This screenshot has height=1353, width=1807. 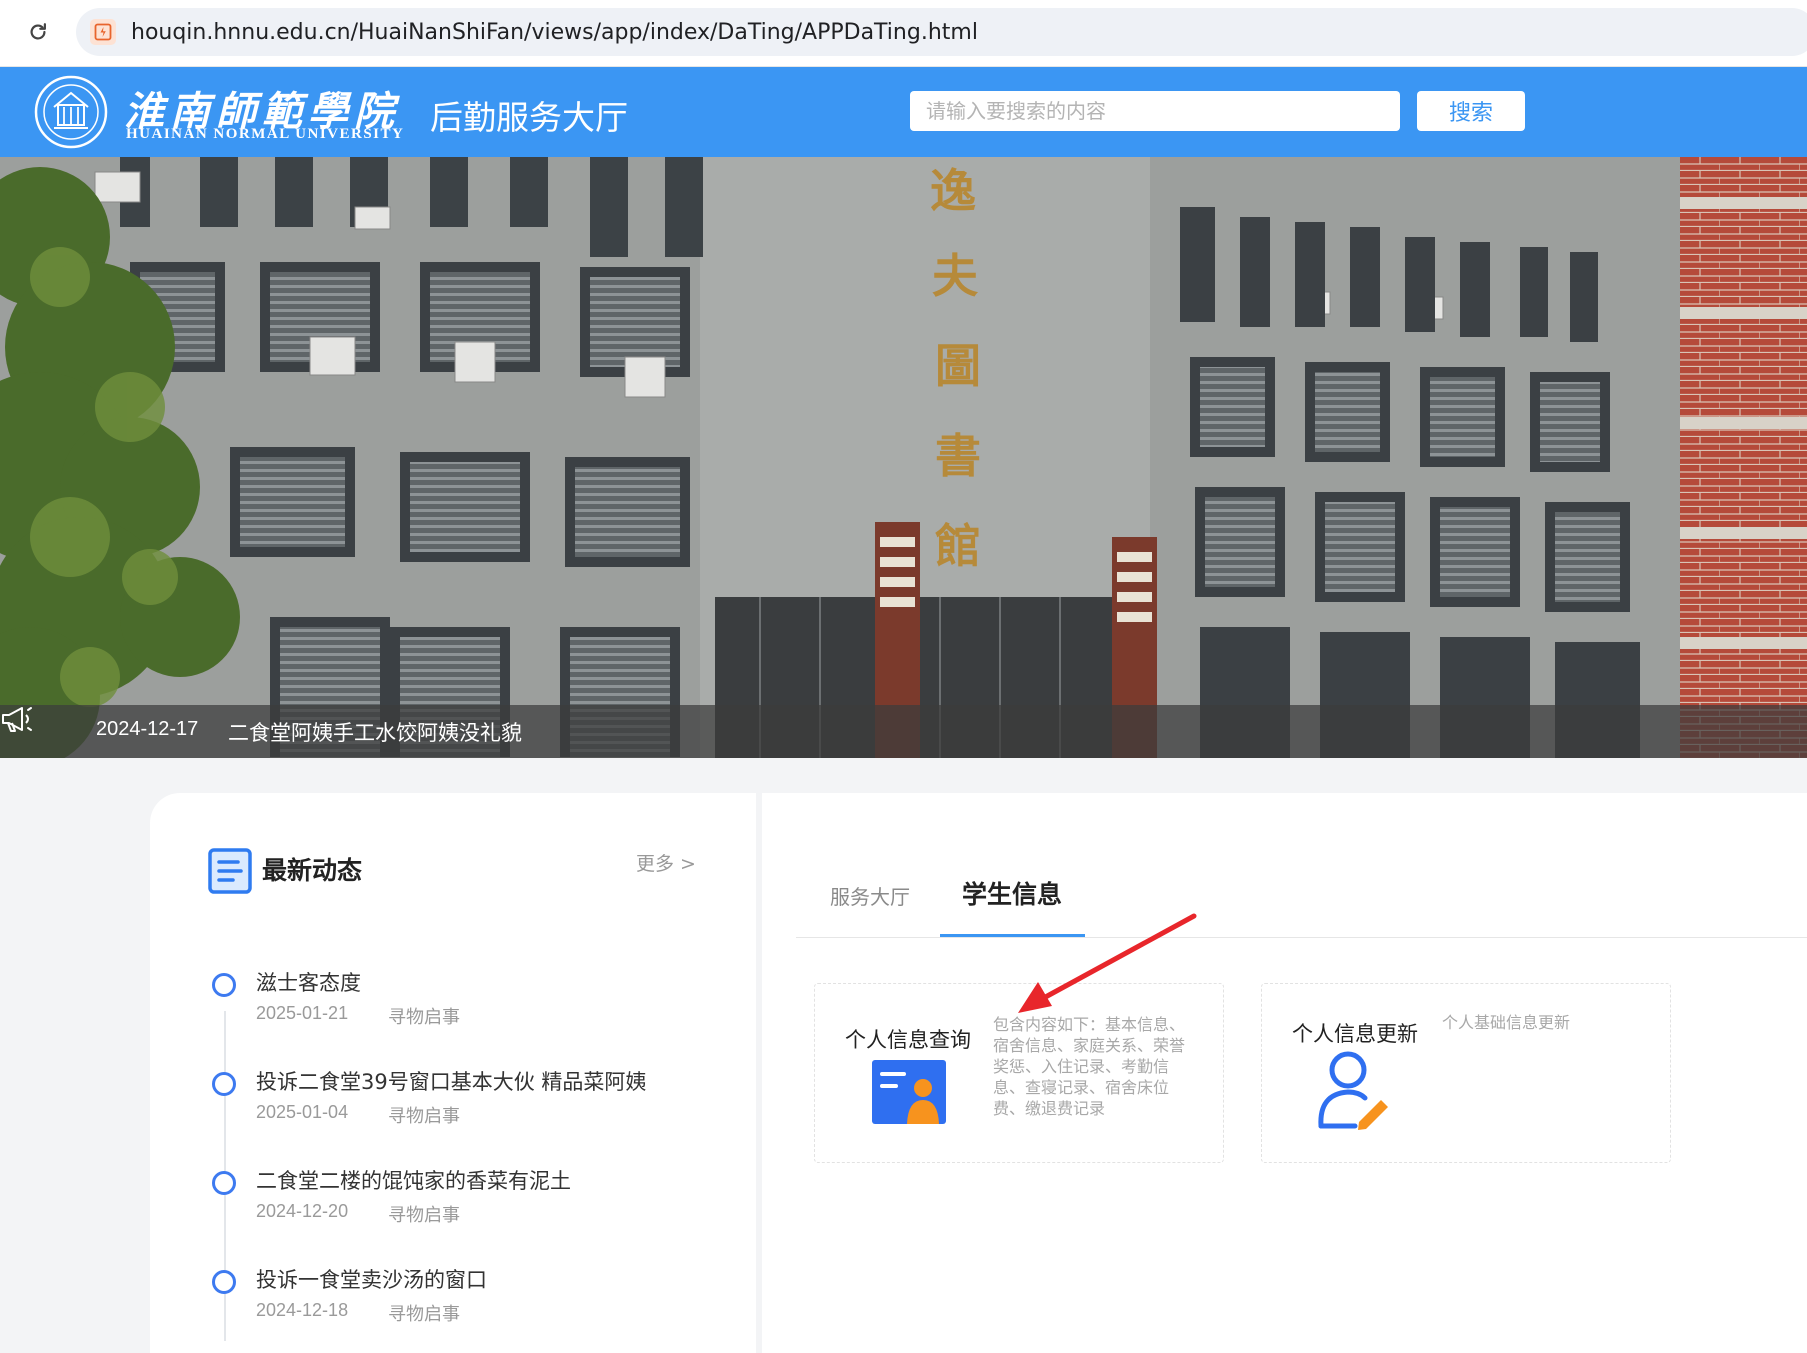 I want to click on university-name-en: HUAINAN NORMAL UNIVERSITY, so click(x=265, y=134).